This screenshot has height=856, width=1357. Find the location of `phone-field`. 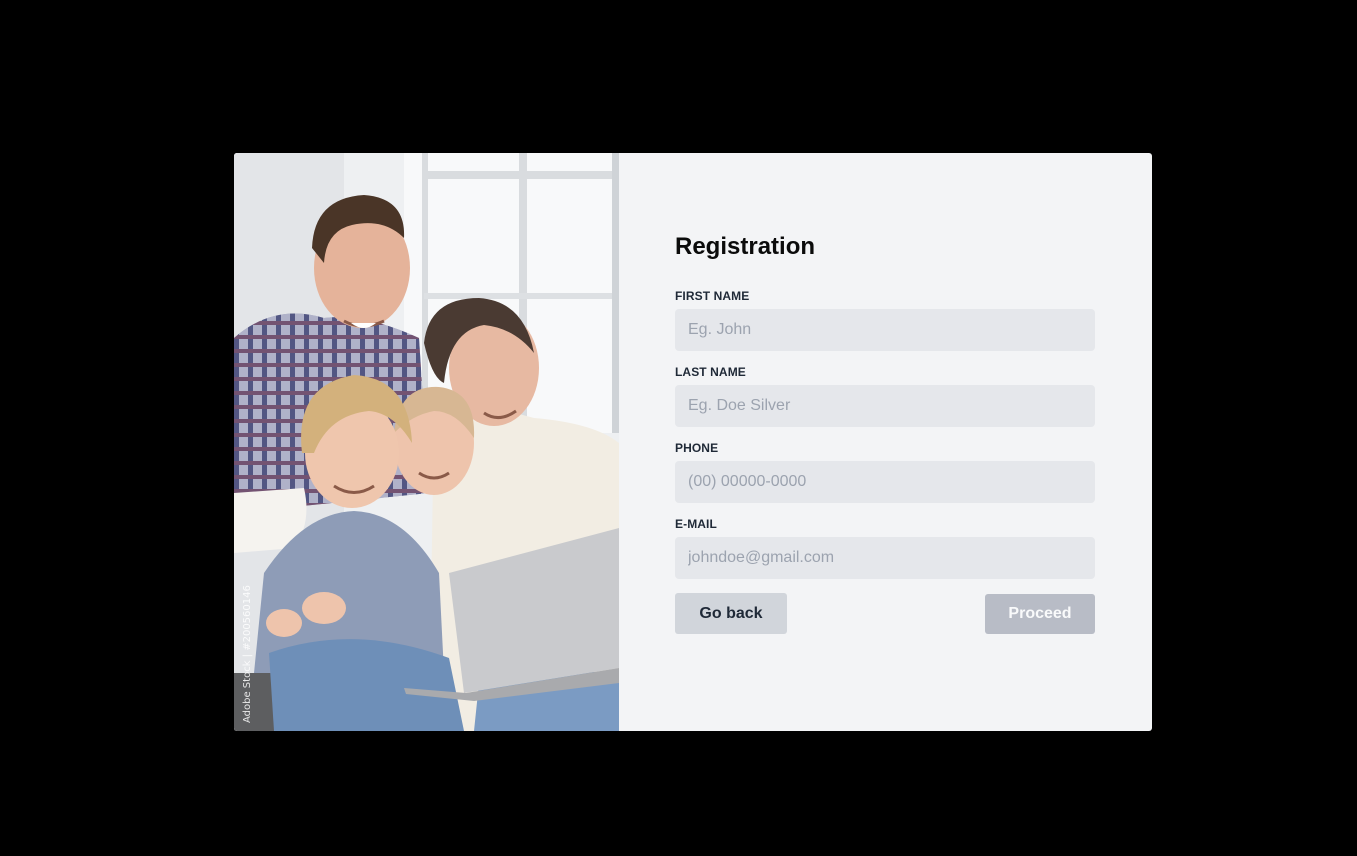

phone-field is located at coordinates (885, 482).